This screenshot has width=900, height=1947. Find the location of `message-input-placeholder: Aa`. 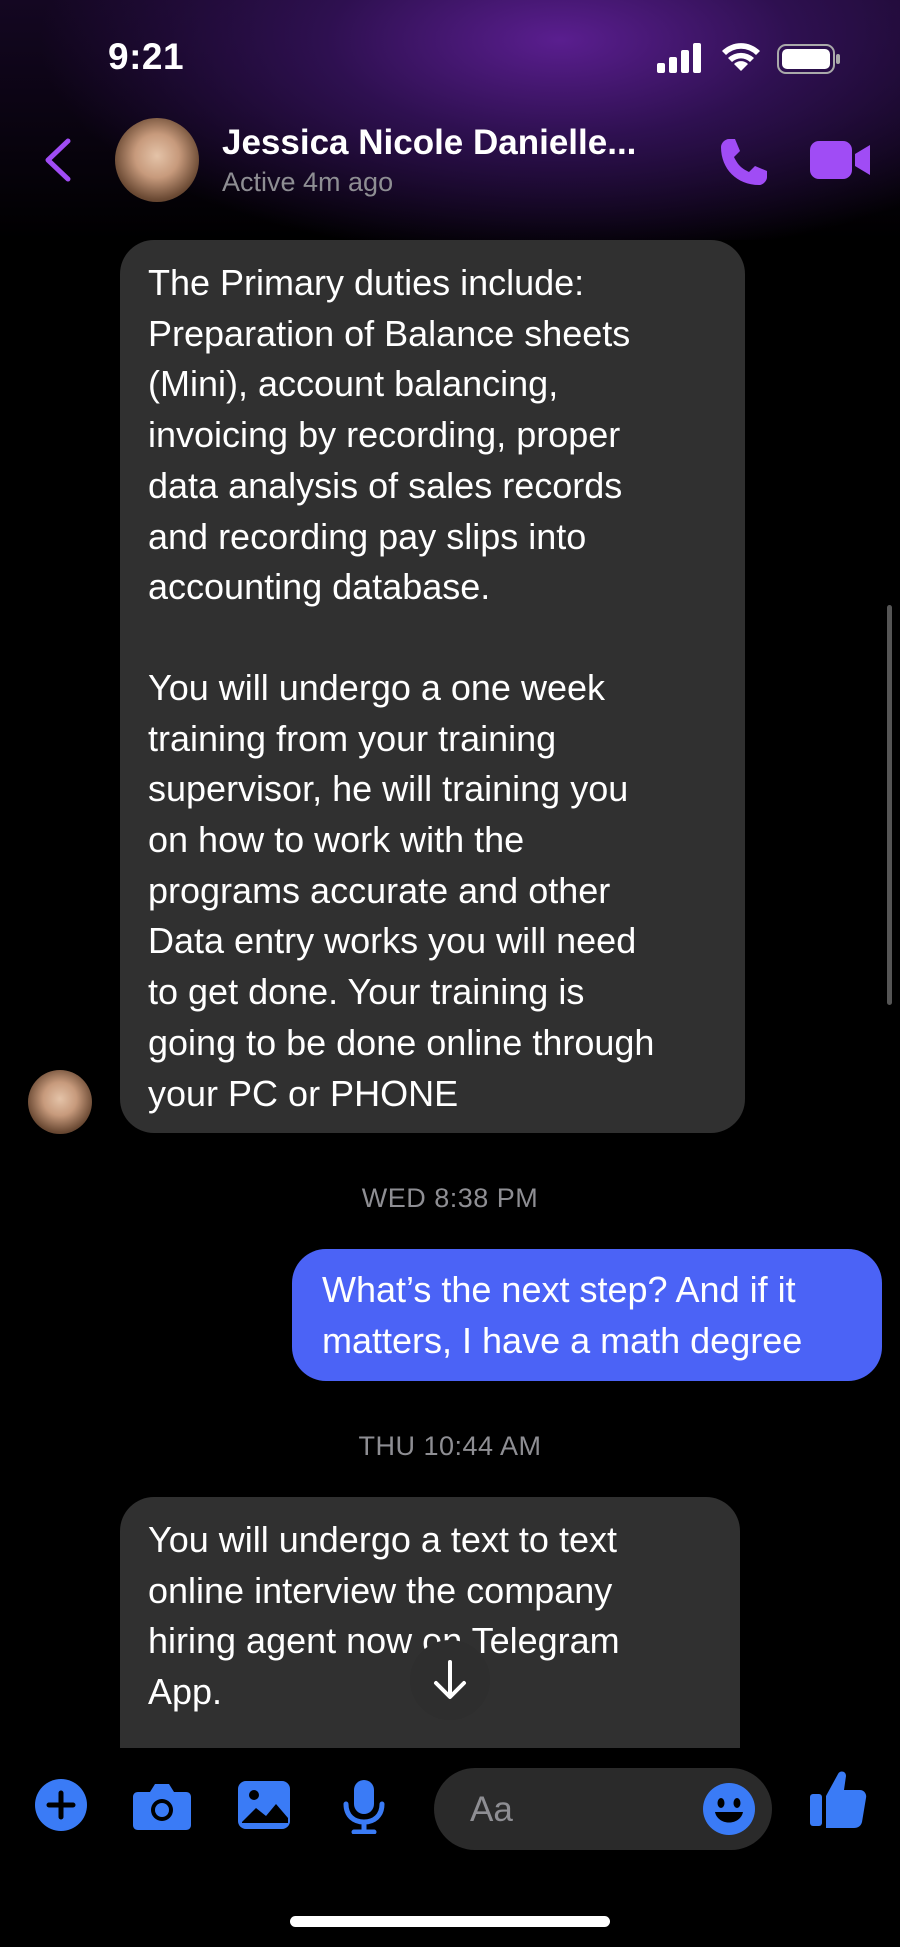

message-input-placeholder: Aa is located at coordinates (491, 1809).